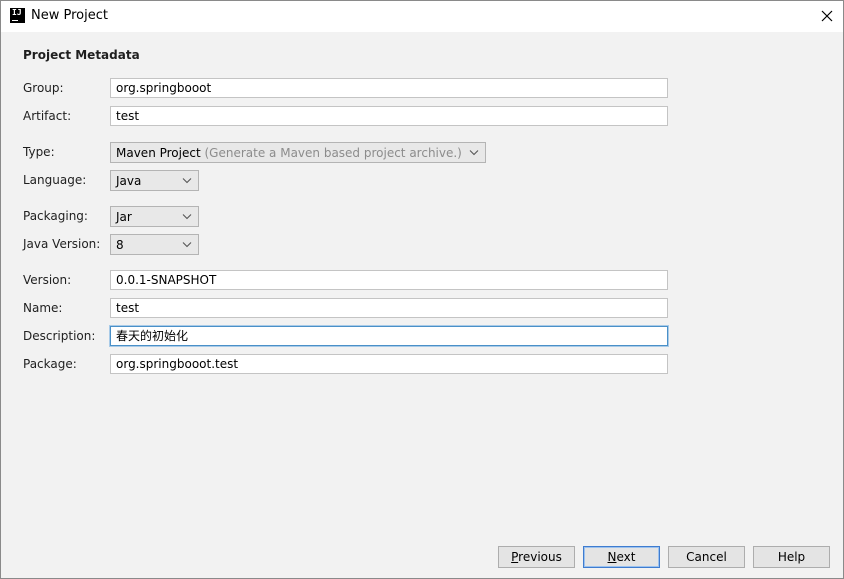 This screenshot has height=579, width=844. I want to click on language-value: Java, so click(129, 181).